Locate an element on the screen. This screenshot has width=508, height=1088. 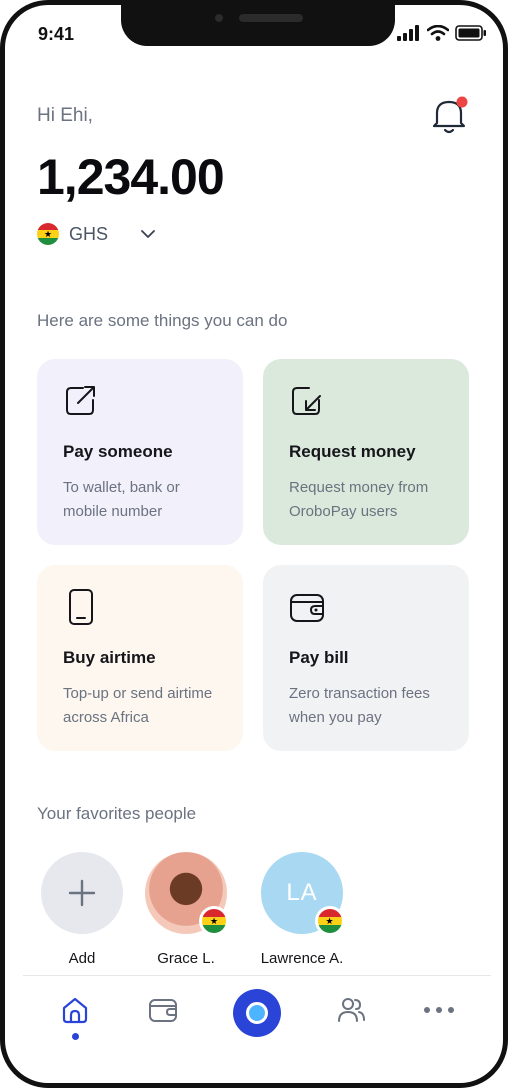
chevron-down-icon is located at coordinates (148, 234).